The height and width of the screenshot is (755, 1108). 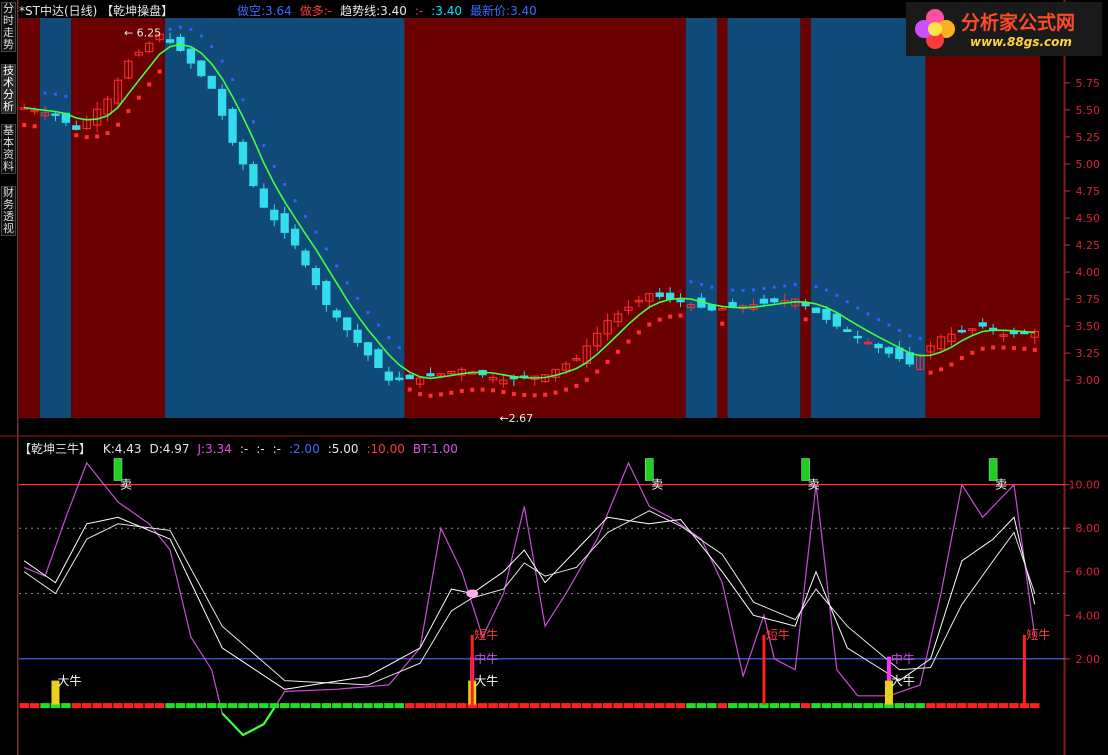 What do you see at coordinates (169, 449) in the screenshot?
I see `header-item: D:4.97` at bounding box center [169, 449].